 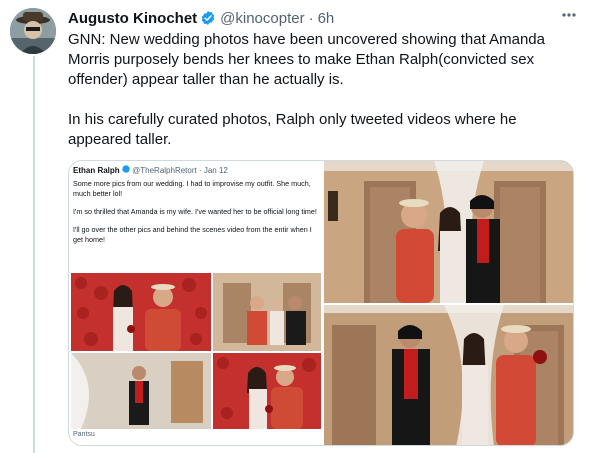 What do you see at coordinates (34, 254) in the screenshot?
I see `thread-line` at bounding box center [34, 254].